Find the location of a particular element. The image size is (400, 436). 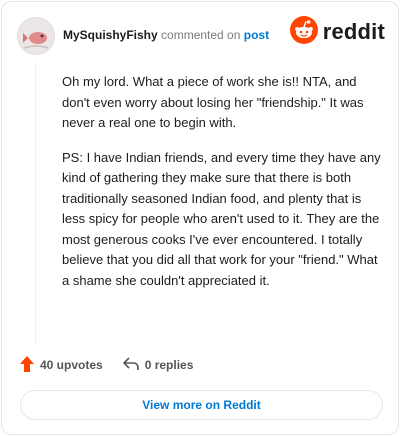

upvote-count: 40 upvotes is located at coordinates (71, 365).